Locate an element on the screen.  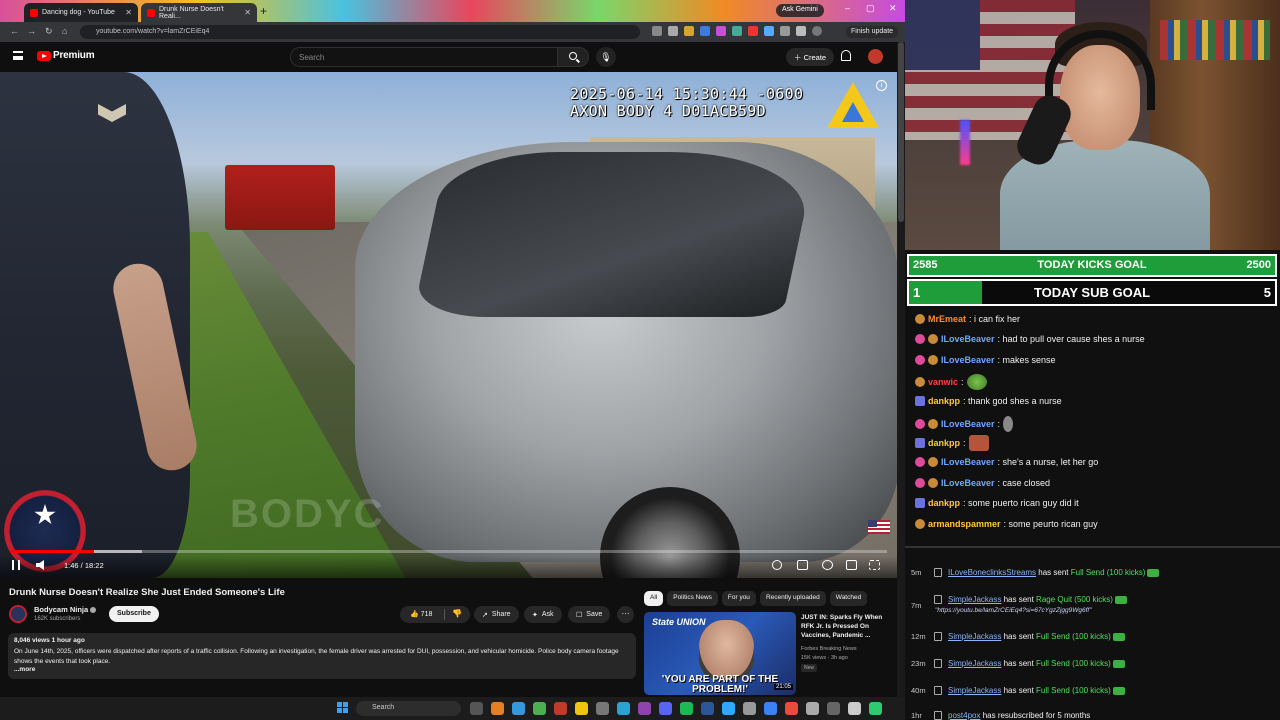
subscribe-button: Subscribe is located at coordinates (134, 614).